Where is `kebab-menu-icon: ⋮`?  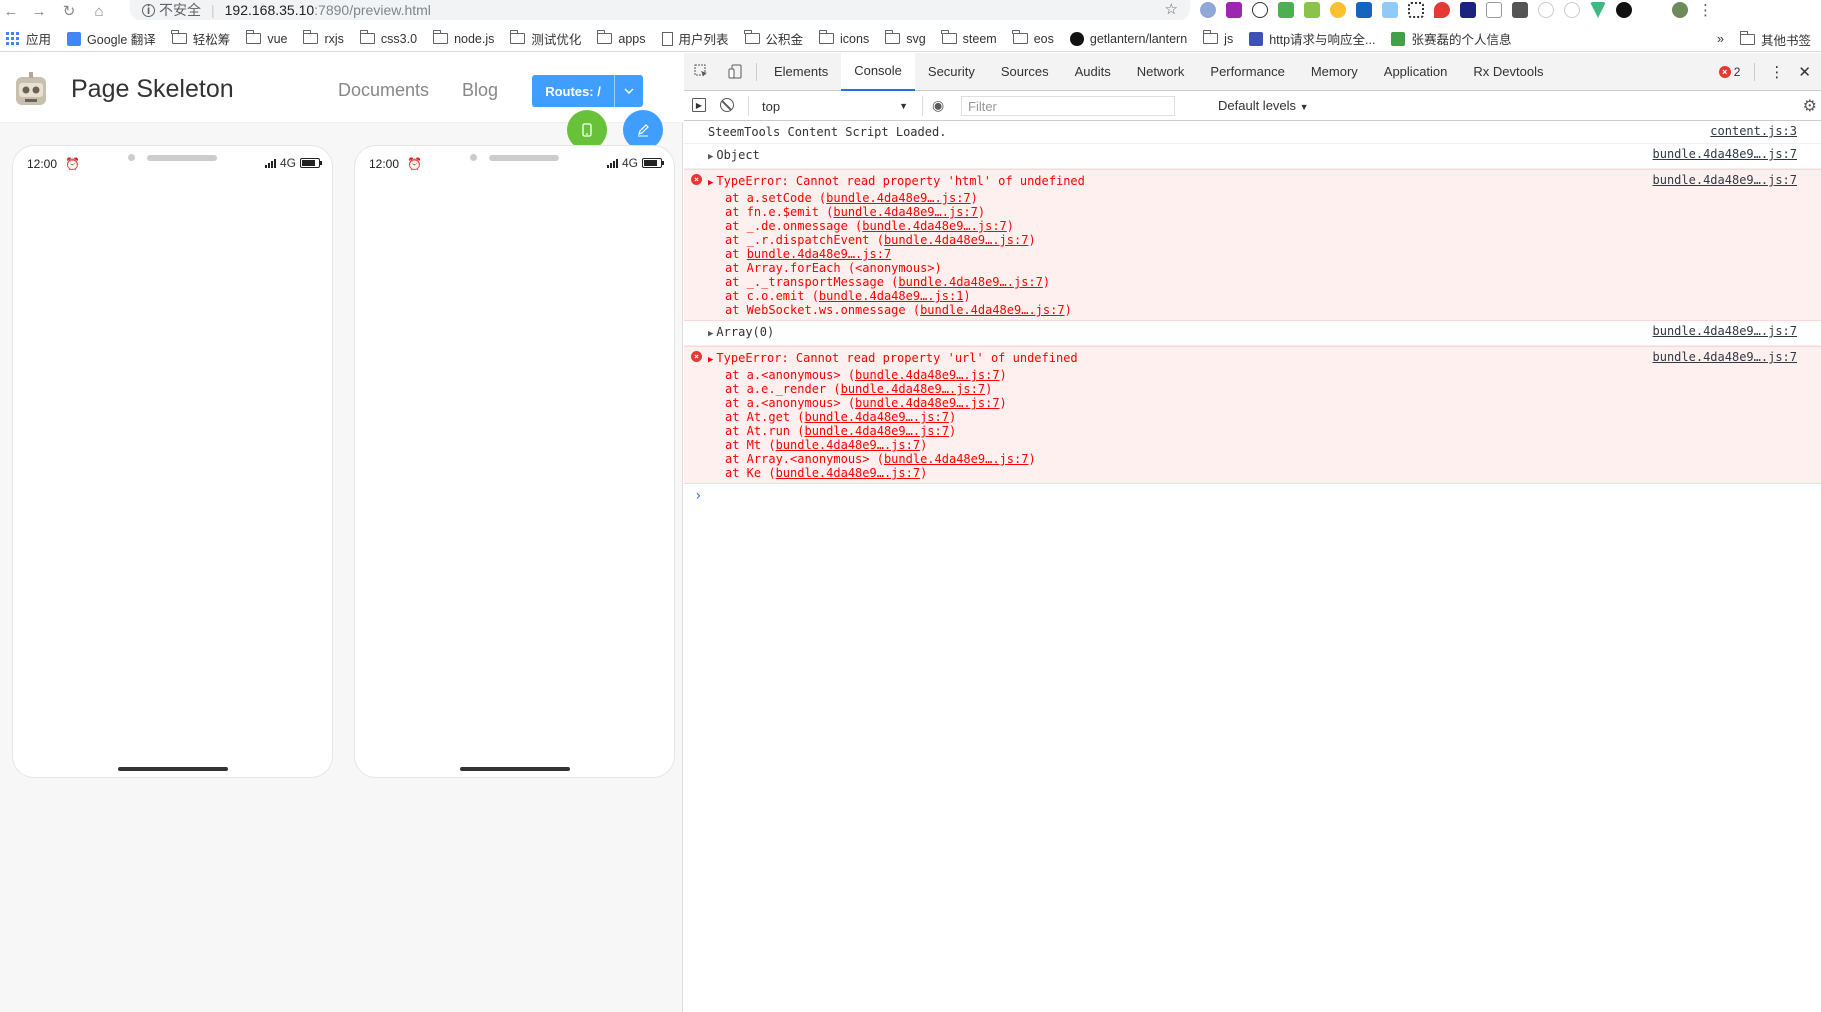 kebab-menu-icon: ⋮ is located at coordinates (1776, 72).